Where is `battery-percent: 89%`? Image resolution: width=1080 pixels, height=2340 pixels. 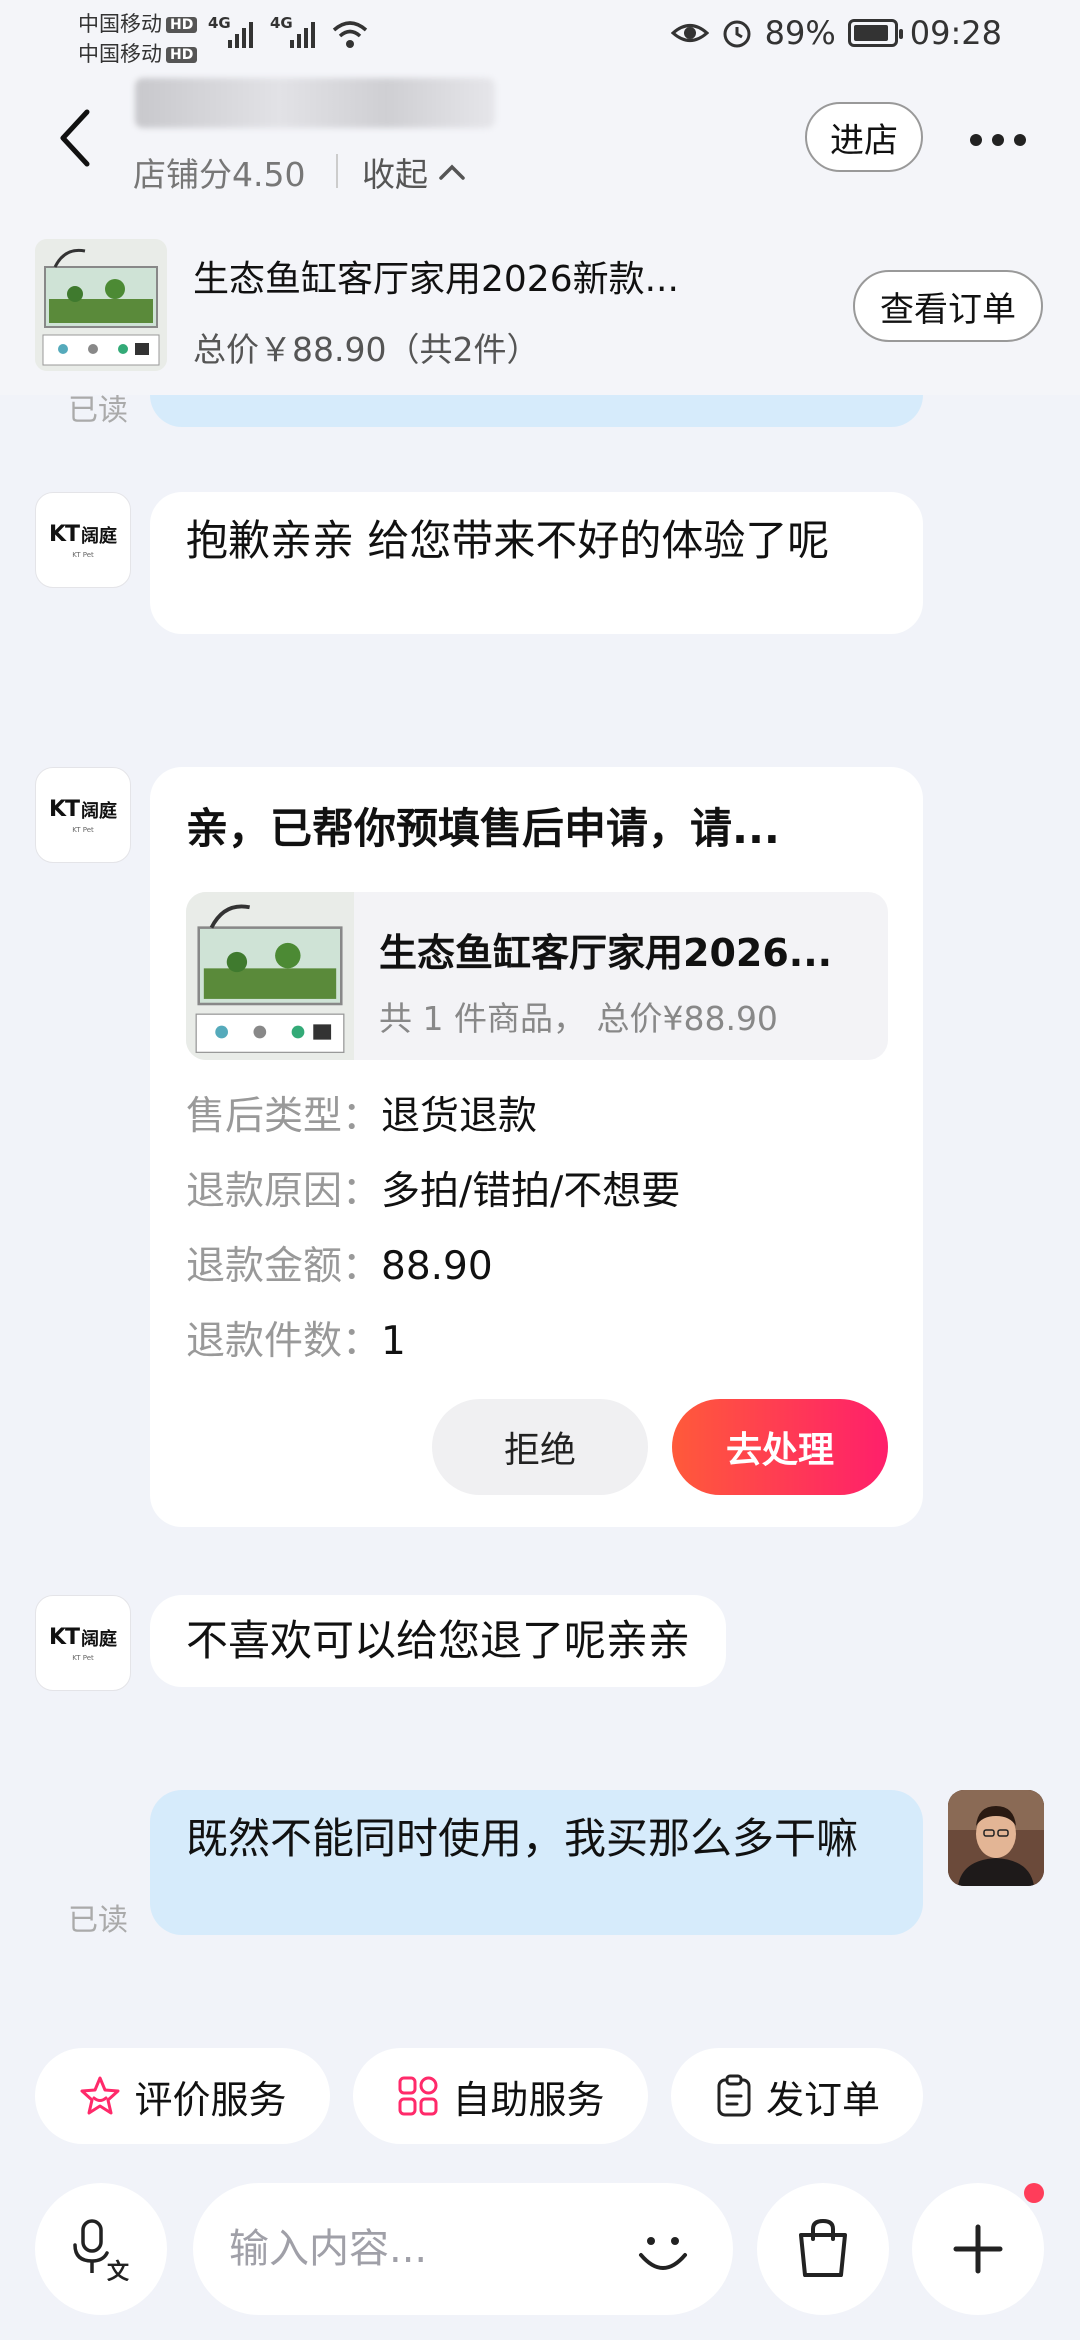
battery-percent: 89% is located at coordinates (800, 33).